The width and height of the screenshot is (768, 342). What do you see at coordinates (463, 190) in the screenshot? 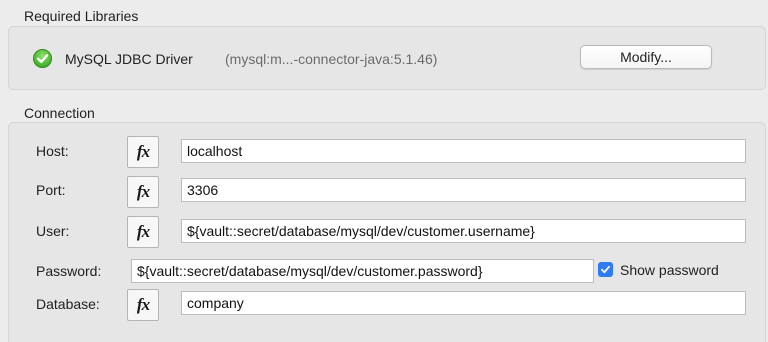
I see `port-field: 3306` at bounding box center [463, 190].